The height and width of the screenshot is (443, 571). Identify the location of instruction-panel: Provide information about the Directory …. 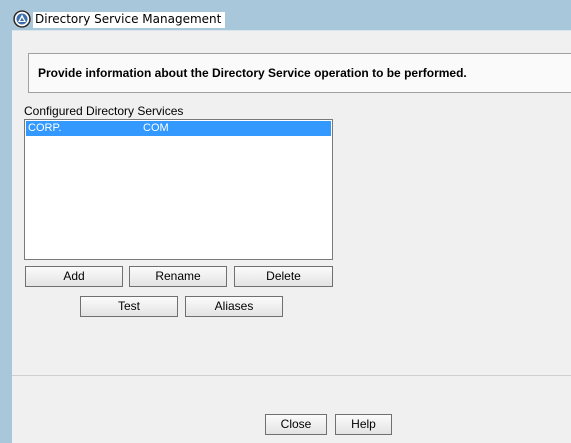
(299, 73).